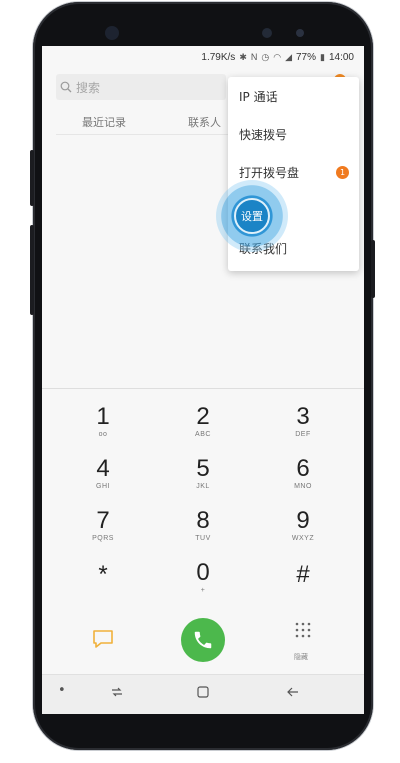 The width and height of the screenshot is (400, 763). What do you see at coordinates (103, 486) in the screenshot?
I see `key-letters: GHI` at bounding box center [103, 486].